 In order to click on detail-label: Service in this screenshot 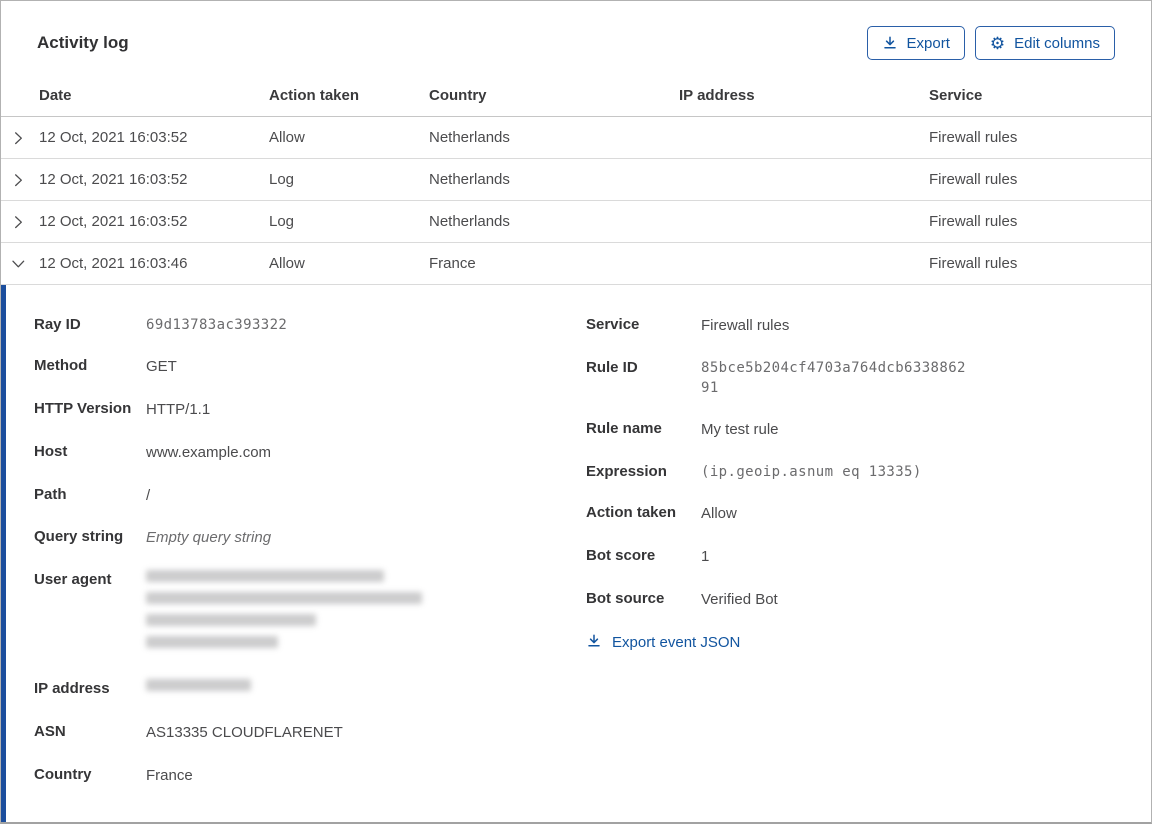, I will do `click(613, 324)`.